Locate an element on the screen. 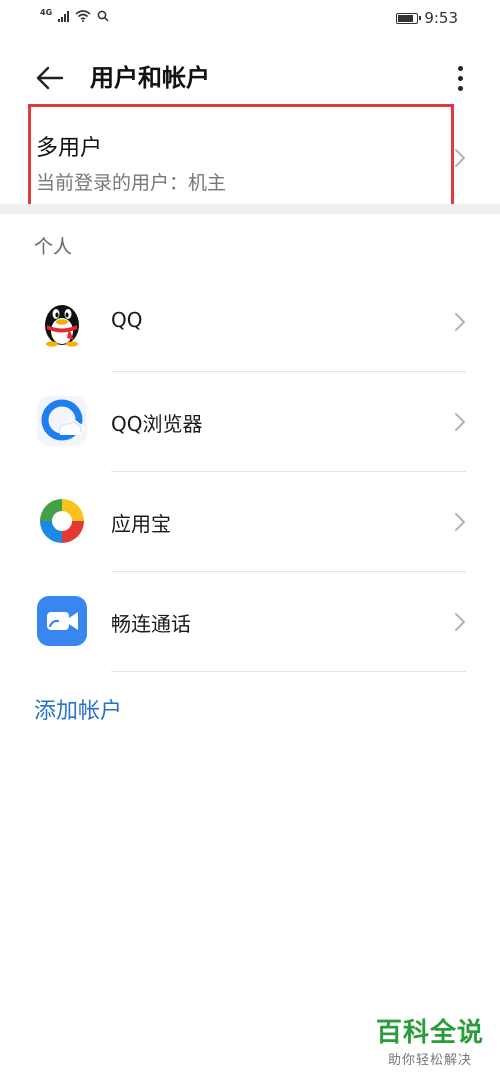 This screenshot has height=1072, width=500. account-row-qq: QQ is located at coordinates (250, 322).